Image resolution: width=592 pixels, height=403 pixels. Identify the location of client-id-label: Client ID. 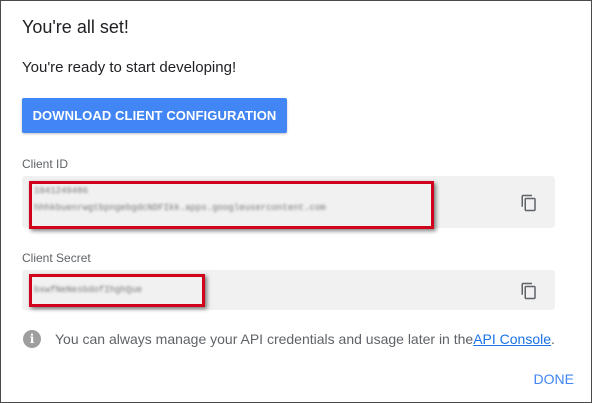
(45, 164).